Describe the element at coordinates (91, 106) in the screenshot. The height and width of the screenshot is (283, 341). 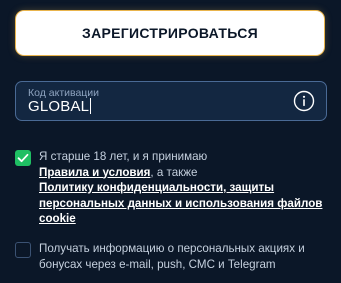
I see `text-caret` at that location.